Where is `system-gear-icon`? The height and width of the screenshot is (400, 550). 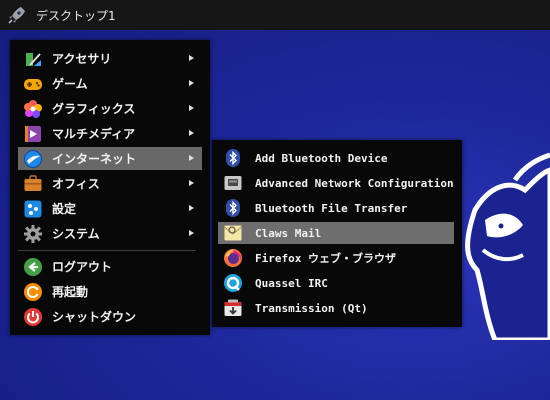
system-gear-icon is located at coordinates (33, 234).